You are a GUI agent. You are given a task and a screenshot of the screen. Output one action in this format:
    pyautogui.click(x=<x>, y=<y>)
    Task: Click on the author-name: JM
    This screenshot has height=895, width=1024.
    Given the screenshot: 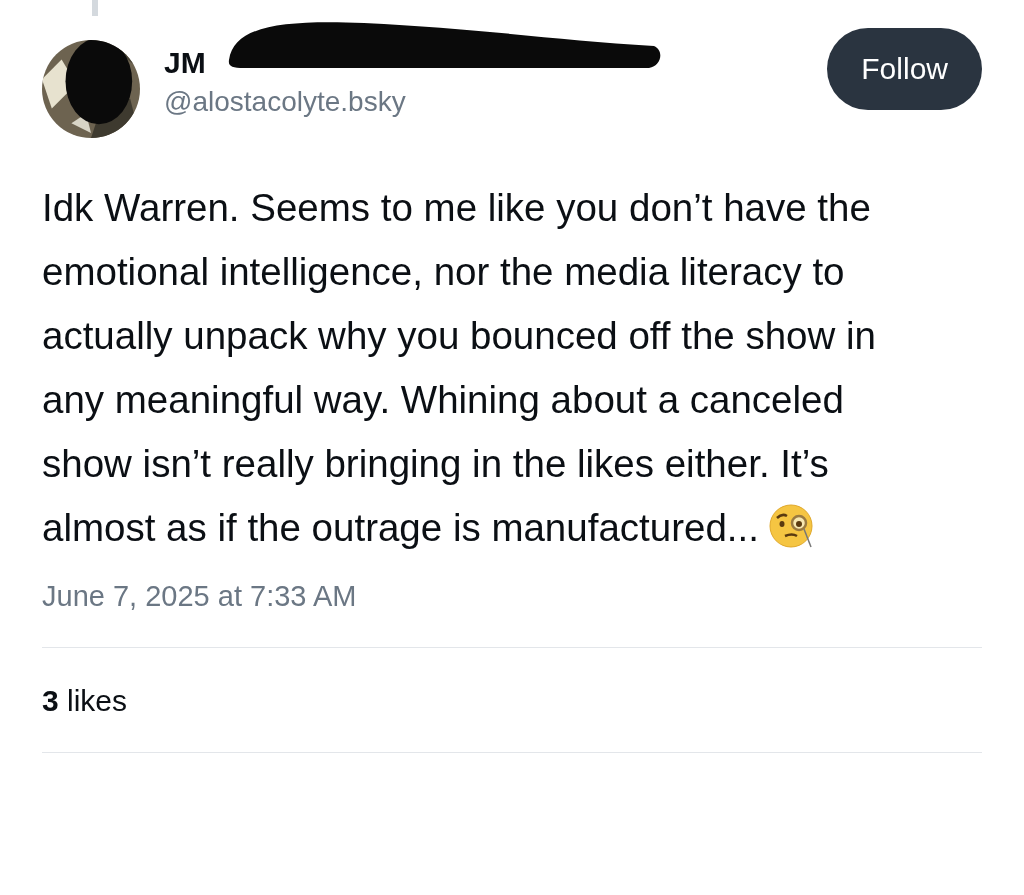 What is the action you would take?
    pyautogui.click(x=185, y=63)
    